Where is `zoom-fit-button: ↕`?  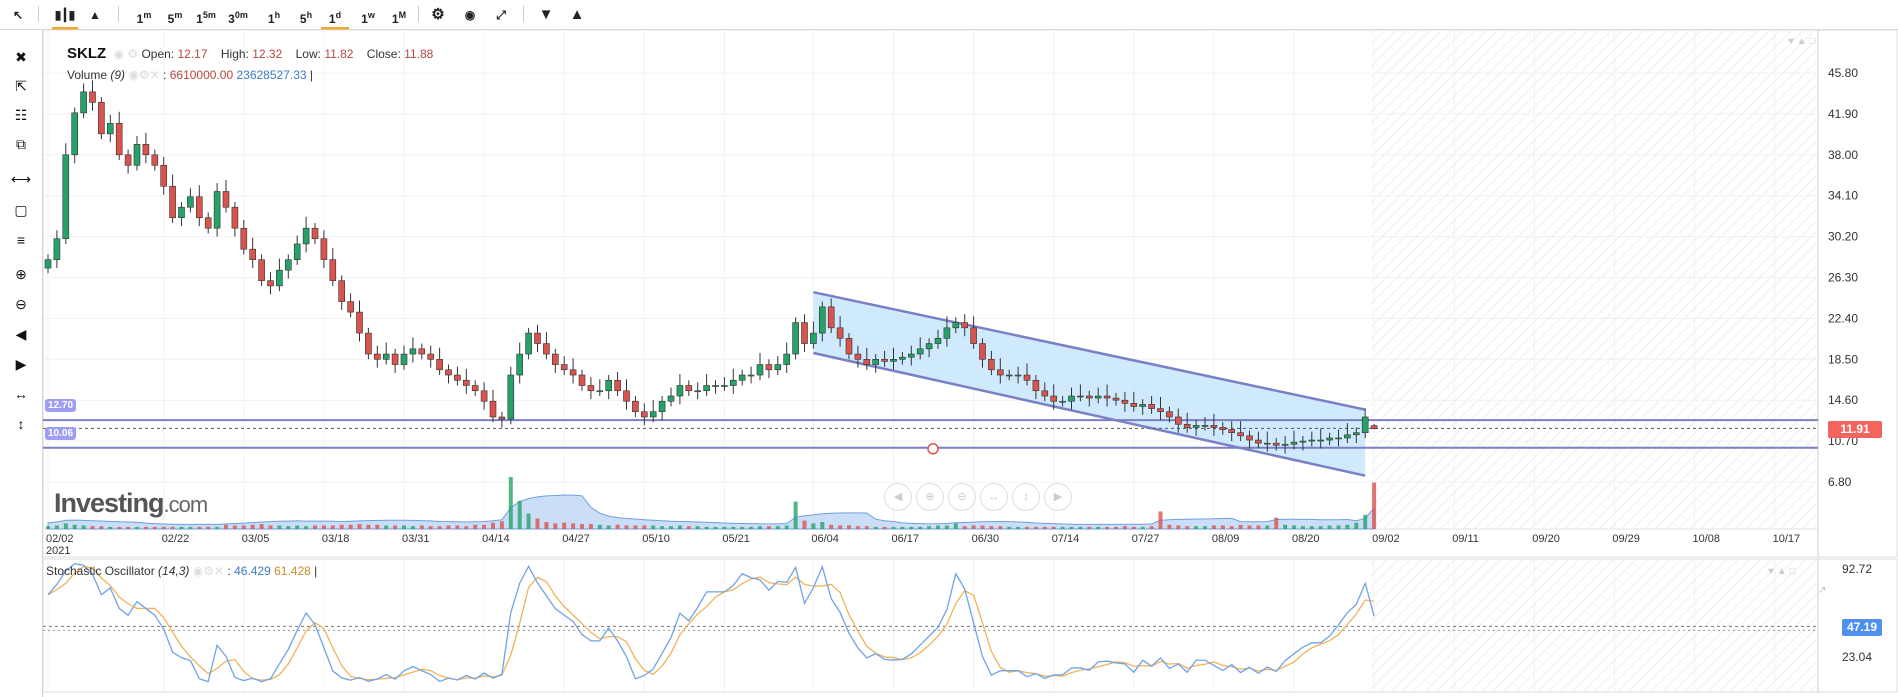 zoom-fit-button: ↕ is located at coordinates (1026, 497).